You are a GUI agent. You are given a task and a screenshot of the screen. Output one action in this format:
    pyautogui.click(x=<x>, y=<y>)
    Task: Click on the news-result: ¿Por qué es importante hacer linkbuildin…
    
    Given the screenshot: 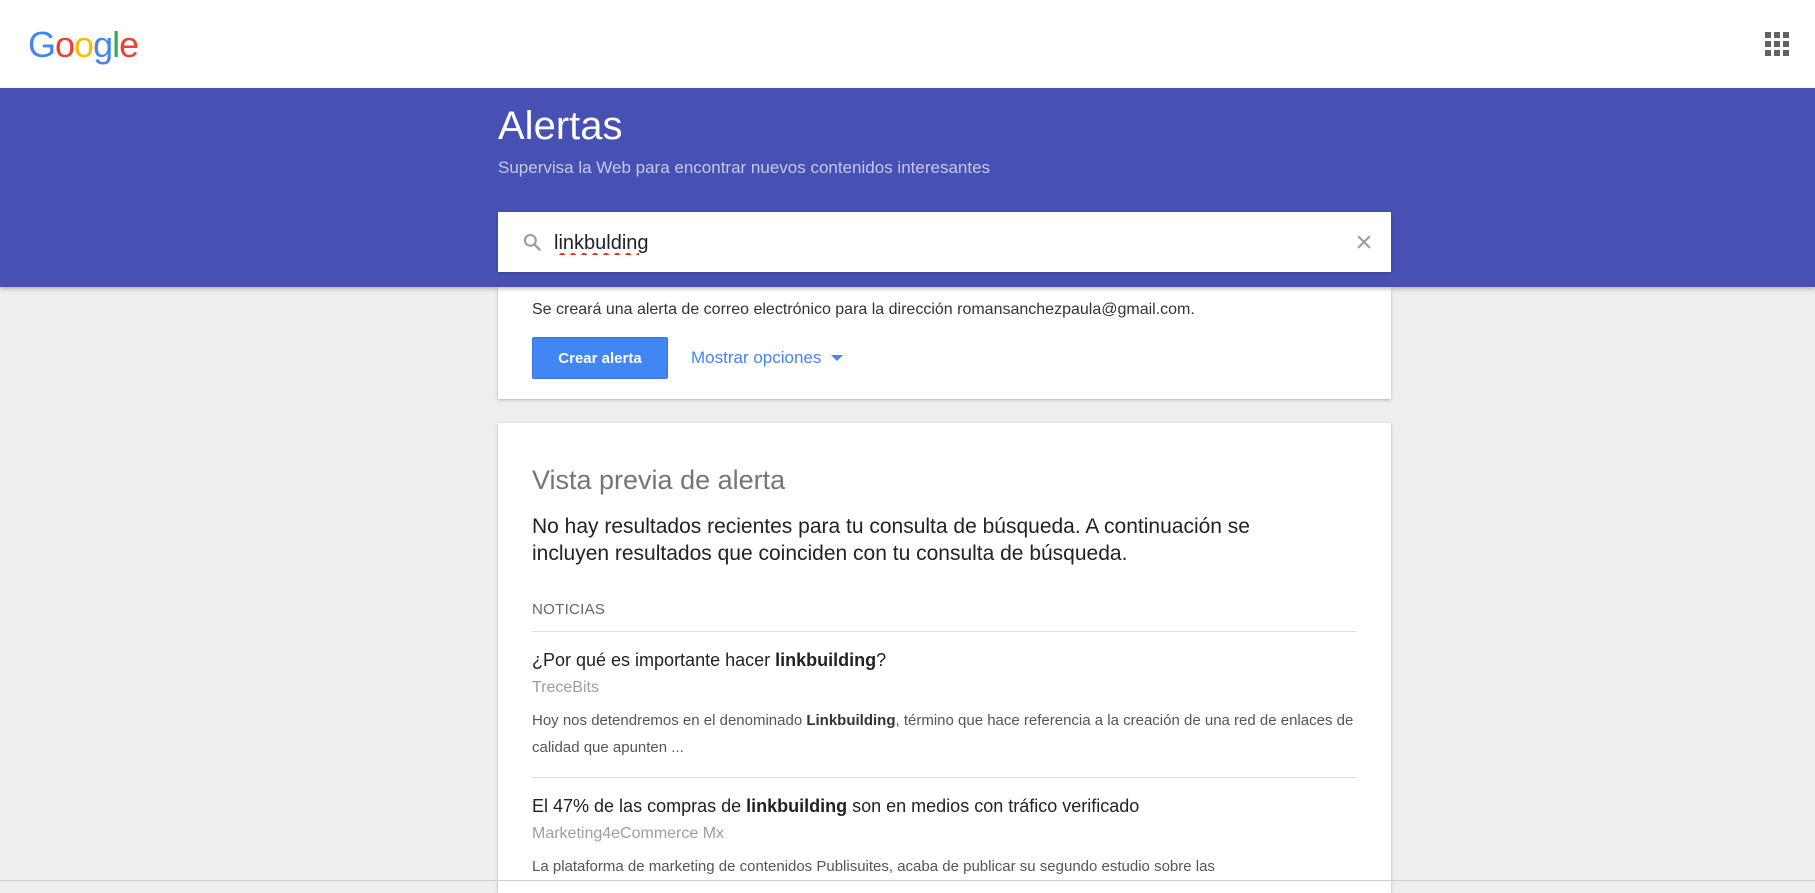 What is the action you would take?
    pyautogui.click(x=944, y=704)
    